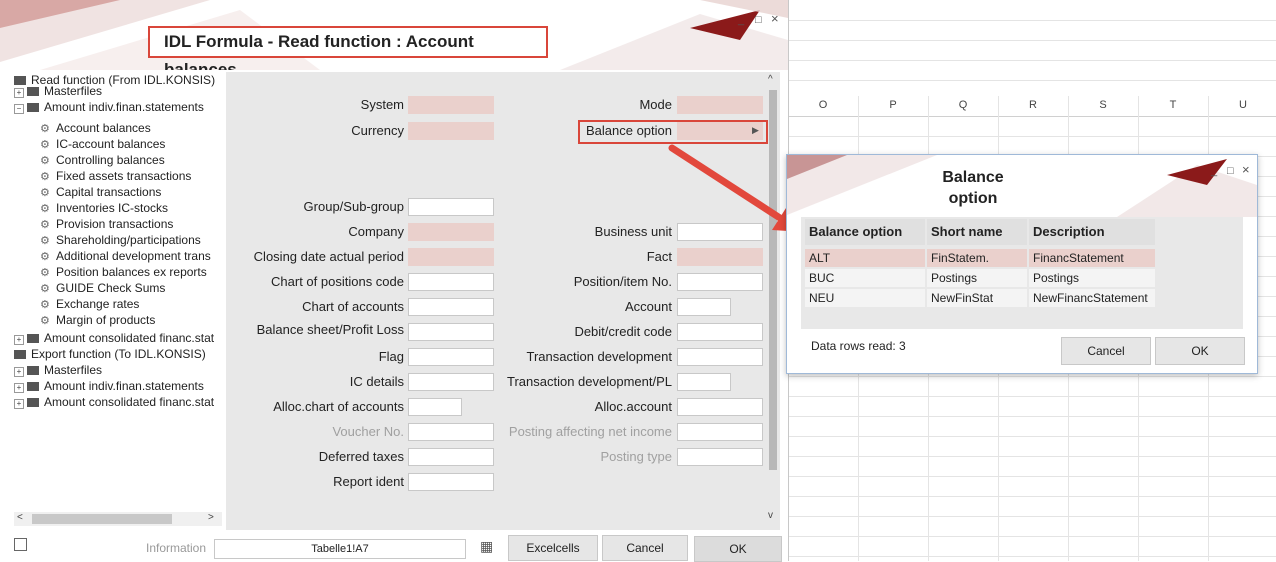 The height and width of the screenshot is (562, 1276). Describe the element at coordinates (1022, 186) in the screenshot. I see `popup-banner-decoration` at that location.